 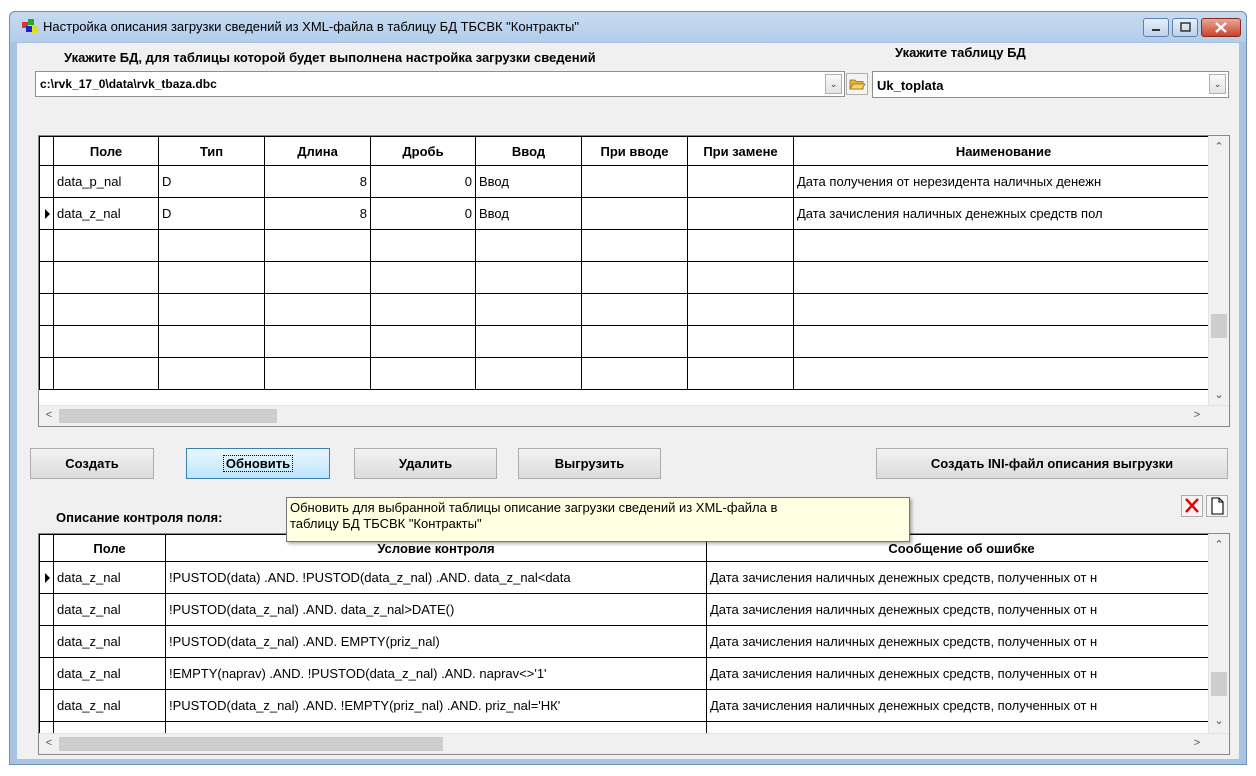 I want to click on delete-row-button, so click(x=1192, y=506).